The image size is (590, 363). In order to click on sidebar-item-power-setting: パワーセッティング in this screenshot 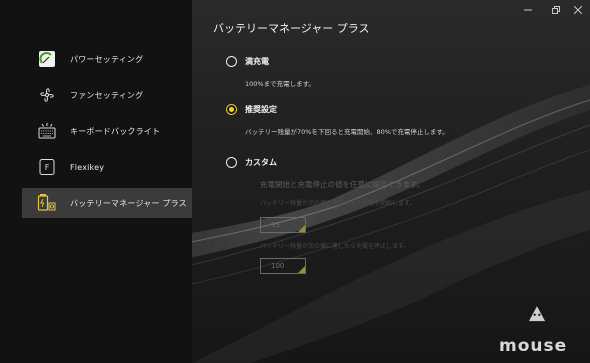, I will do `click(107, 59)`.